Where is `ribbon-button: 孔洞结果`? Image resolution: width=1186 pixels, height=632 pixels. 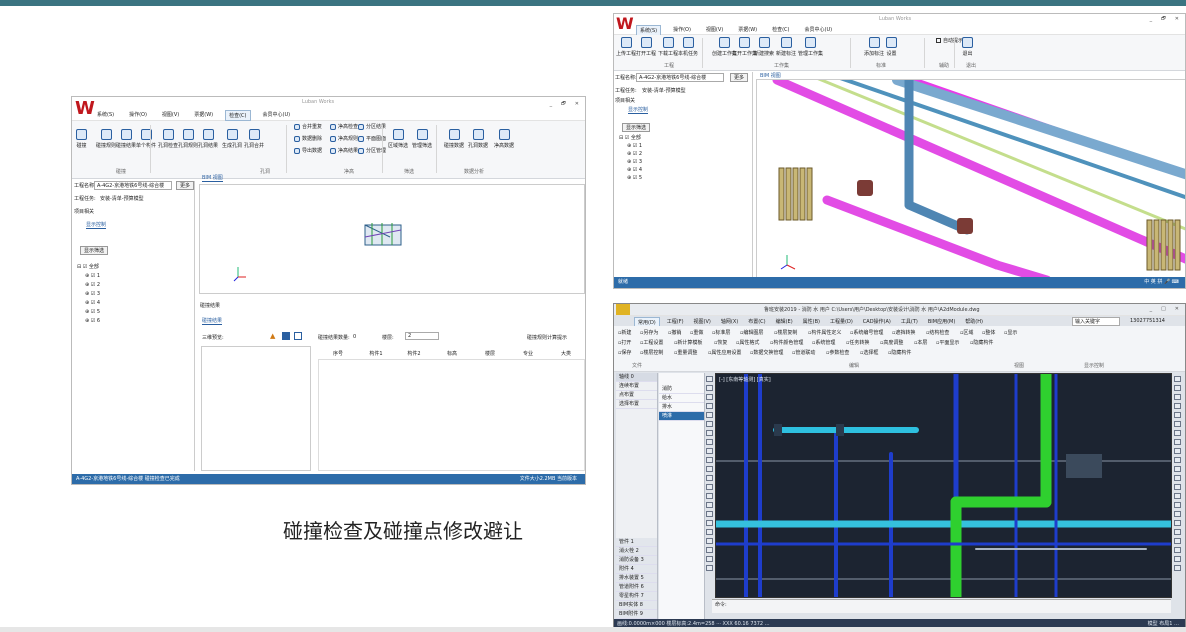
ribbon-button: 孔洞结果 is located at coordinates (208, 139).